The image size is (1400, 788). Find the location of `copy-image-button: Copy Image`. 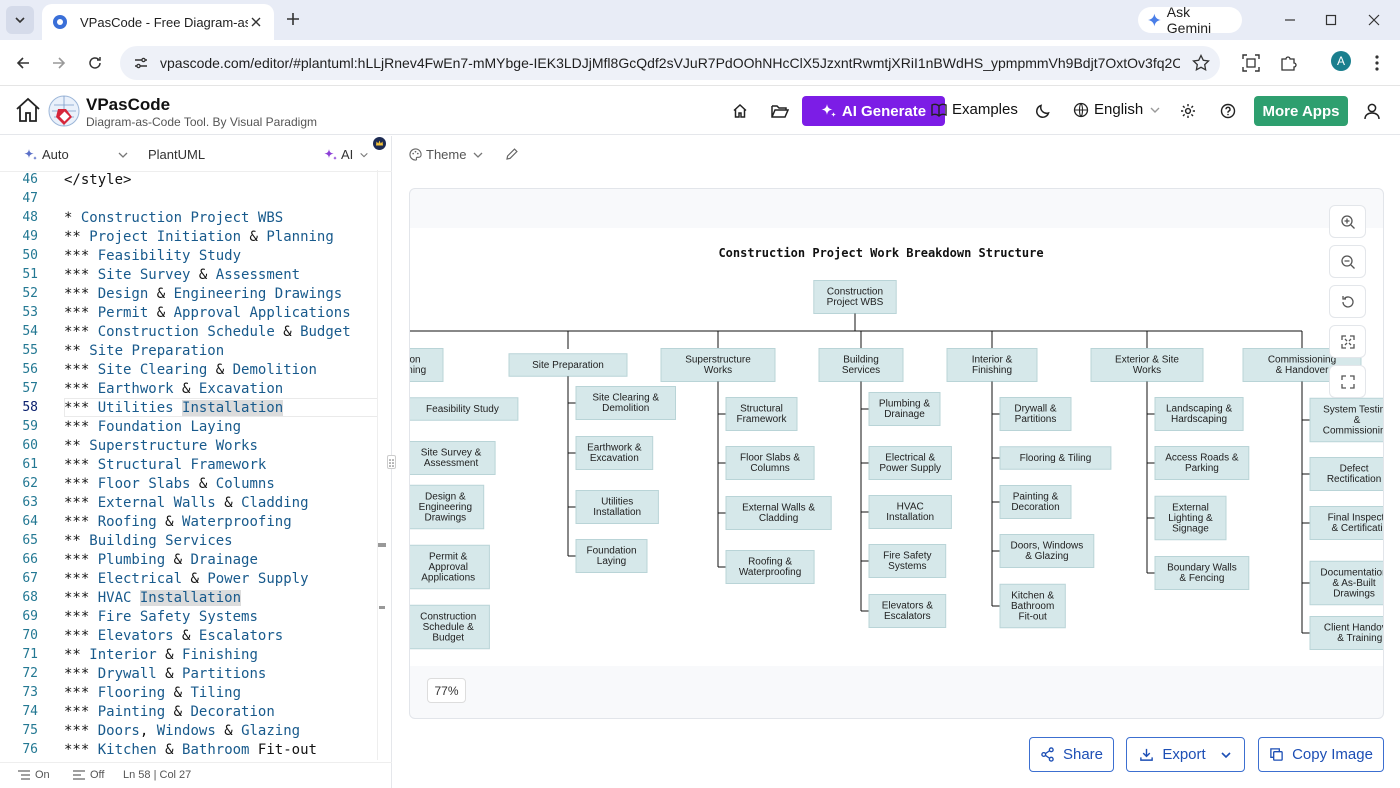

copy-image-button: Copy Image is located at coordinates (1321, 754).